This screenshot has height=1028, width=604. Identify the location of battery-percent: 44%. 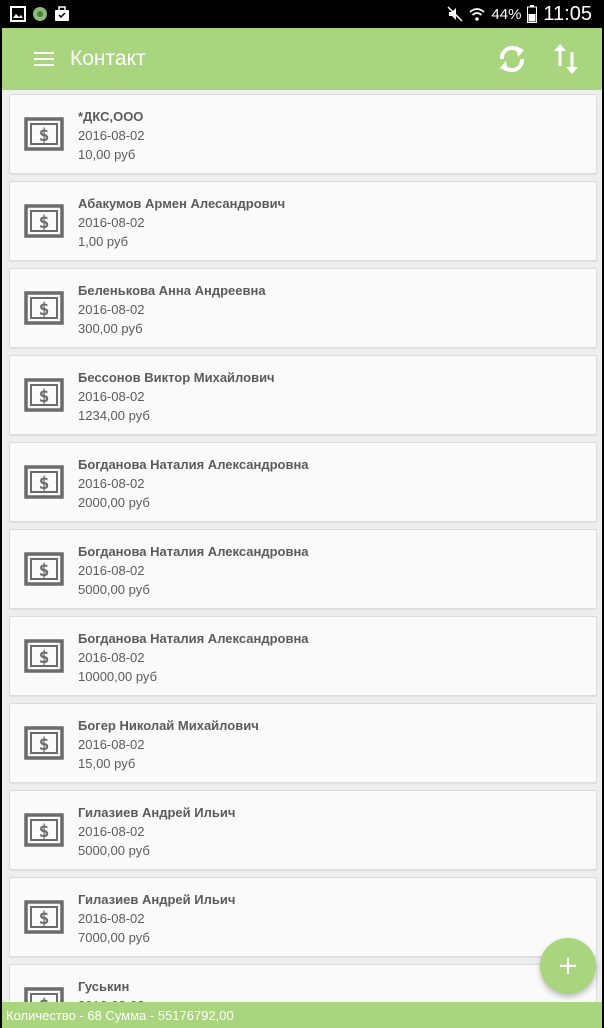
(506, 14).